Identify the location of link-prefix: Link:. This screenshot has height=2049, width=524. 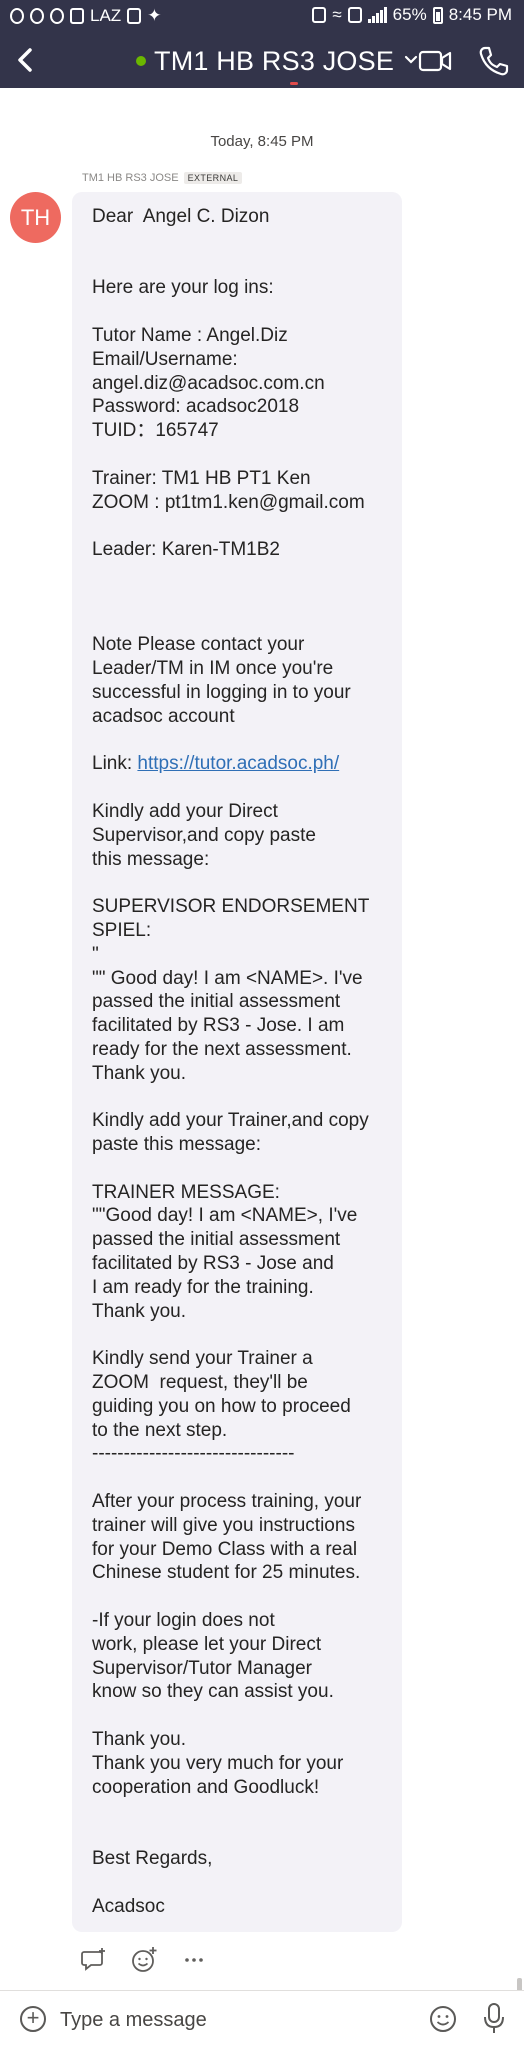
(115, 764).